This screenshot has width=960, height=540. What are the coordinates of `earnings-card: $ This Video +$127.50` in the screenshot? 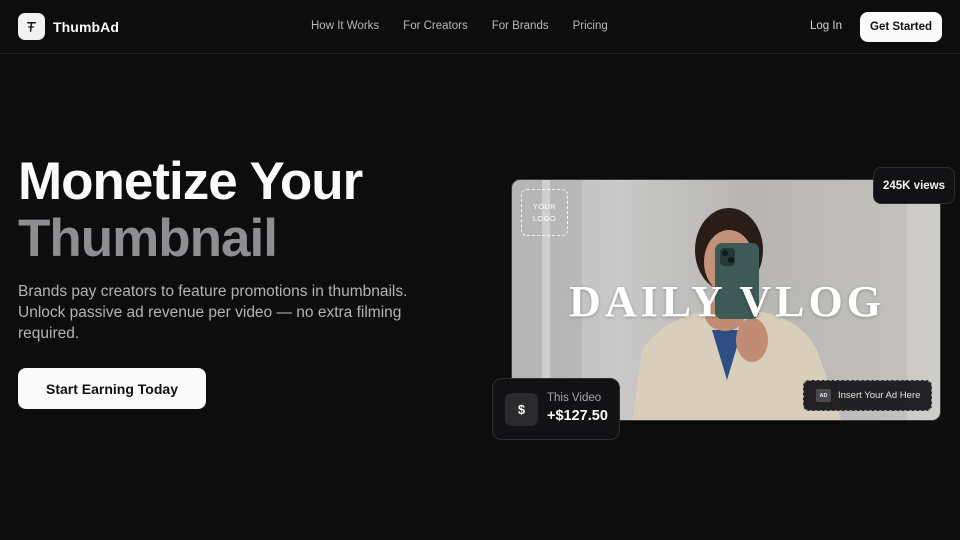 It's located at (556, 409).